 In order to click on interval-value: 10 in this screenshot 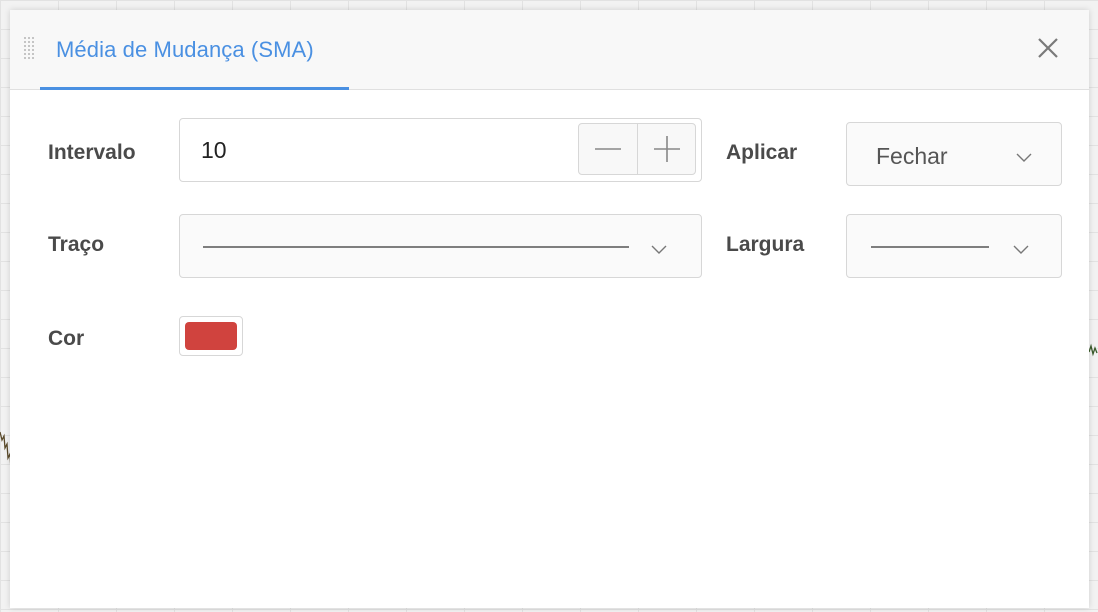, I will do `click(214, 150)`.